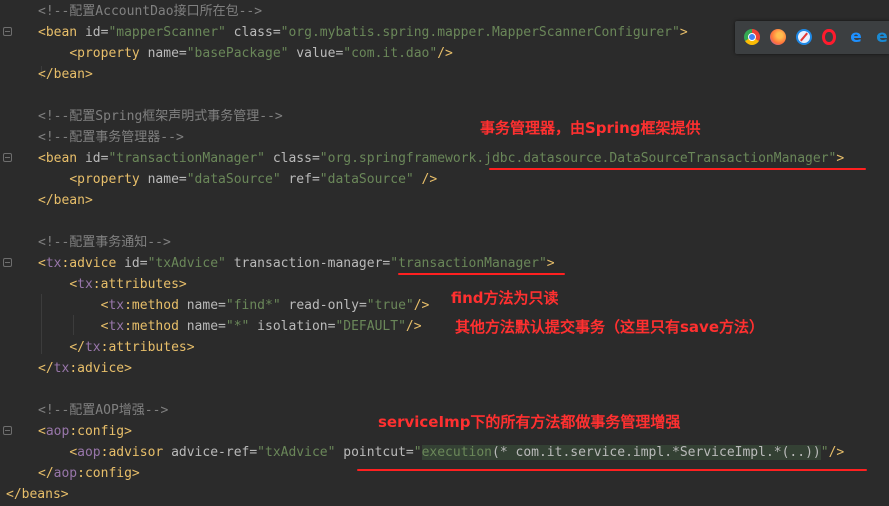 Image resolution: width=889 pixels, height=506 pixels. I want to click on code-line: <aop:config>, so click(85, 431).